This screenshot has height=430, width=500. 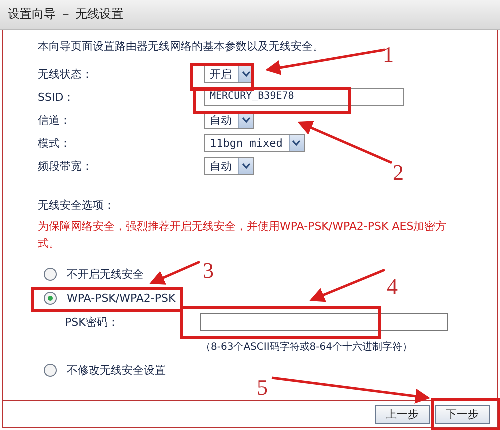 What do you see at coordinates (254, 143) in the screenshot?
I see `dropdown: 11bgn mixed` at bounding box center [254, 143].